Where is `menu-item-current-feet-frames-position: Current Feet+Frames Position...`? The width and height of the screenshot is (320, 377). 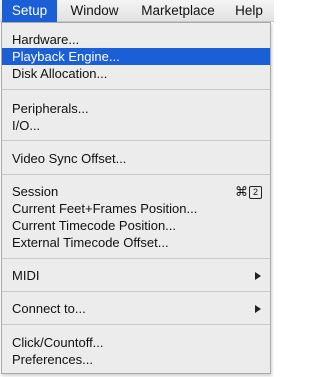 menu-item-current-feet-frames-position: Current Feet+Frames Position... is located at coordinates (136, 208).